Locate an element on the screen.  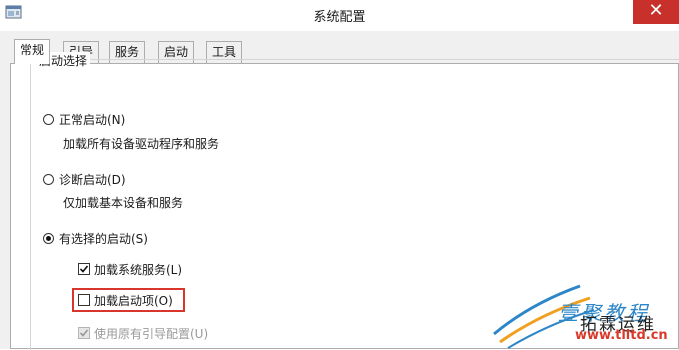
highlight-box is located at coordinates (128, 300).